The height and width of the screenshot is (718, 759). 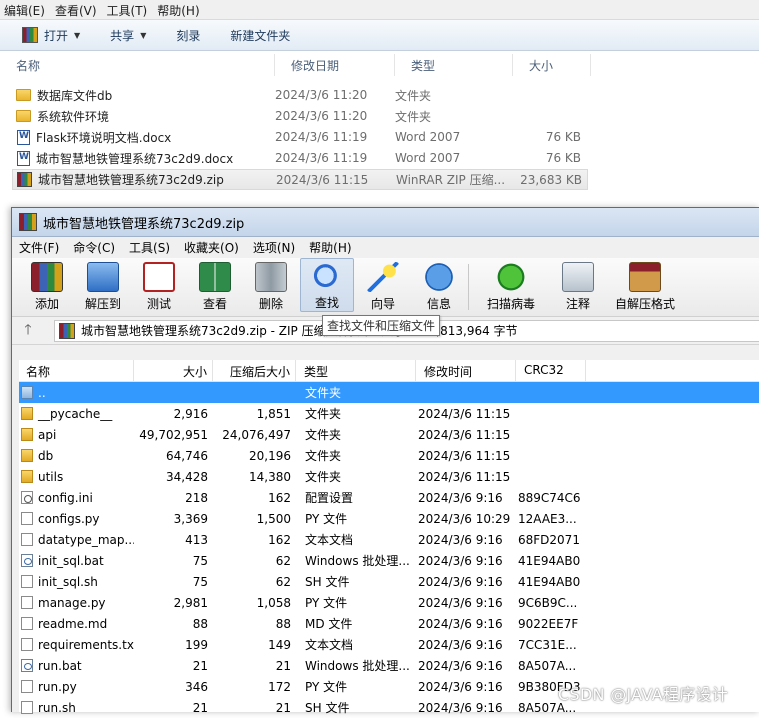 What do you see at coordinates (200, 623) in the screenshot?
I see `row-size: 88` at bounding box center [200, 623].